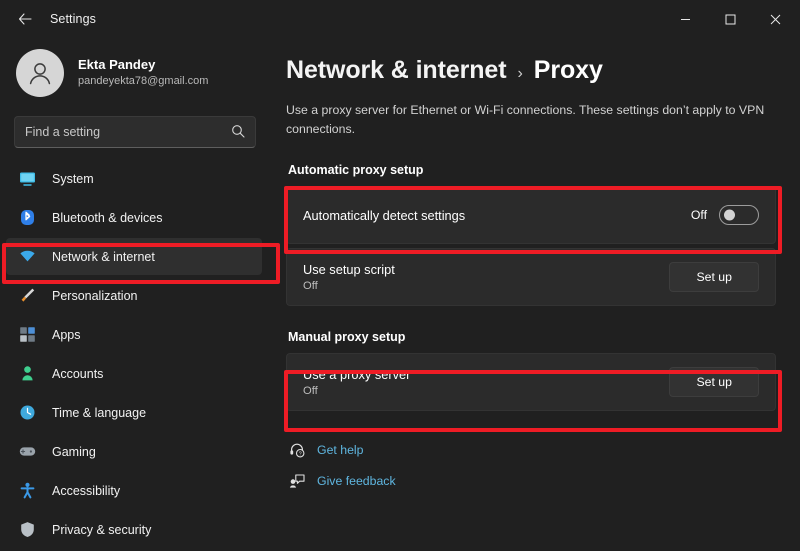 This screenshot has width=800, height=551. Describe the element at coordinates (86, 490) in the screenshot. I see `sidebar-item-label: Accessibility` at that location.